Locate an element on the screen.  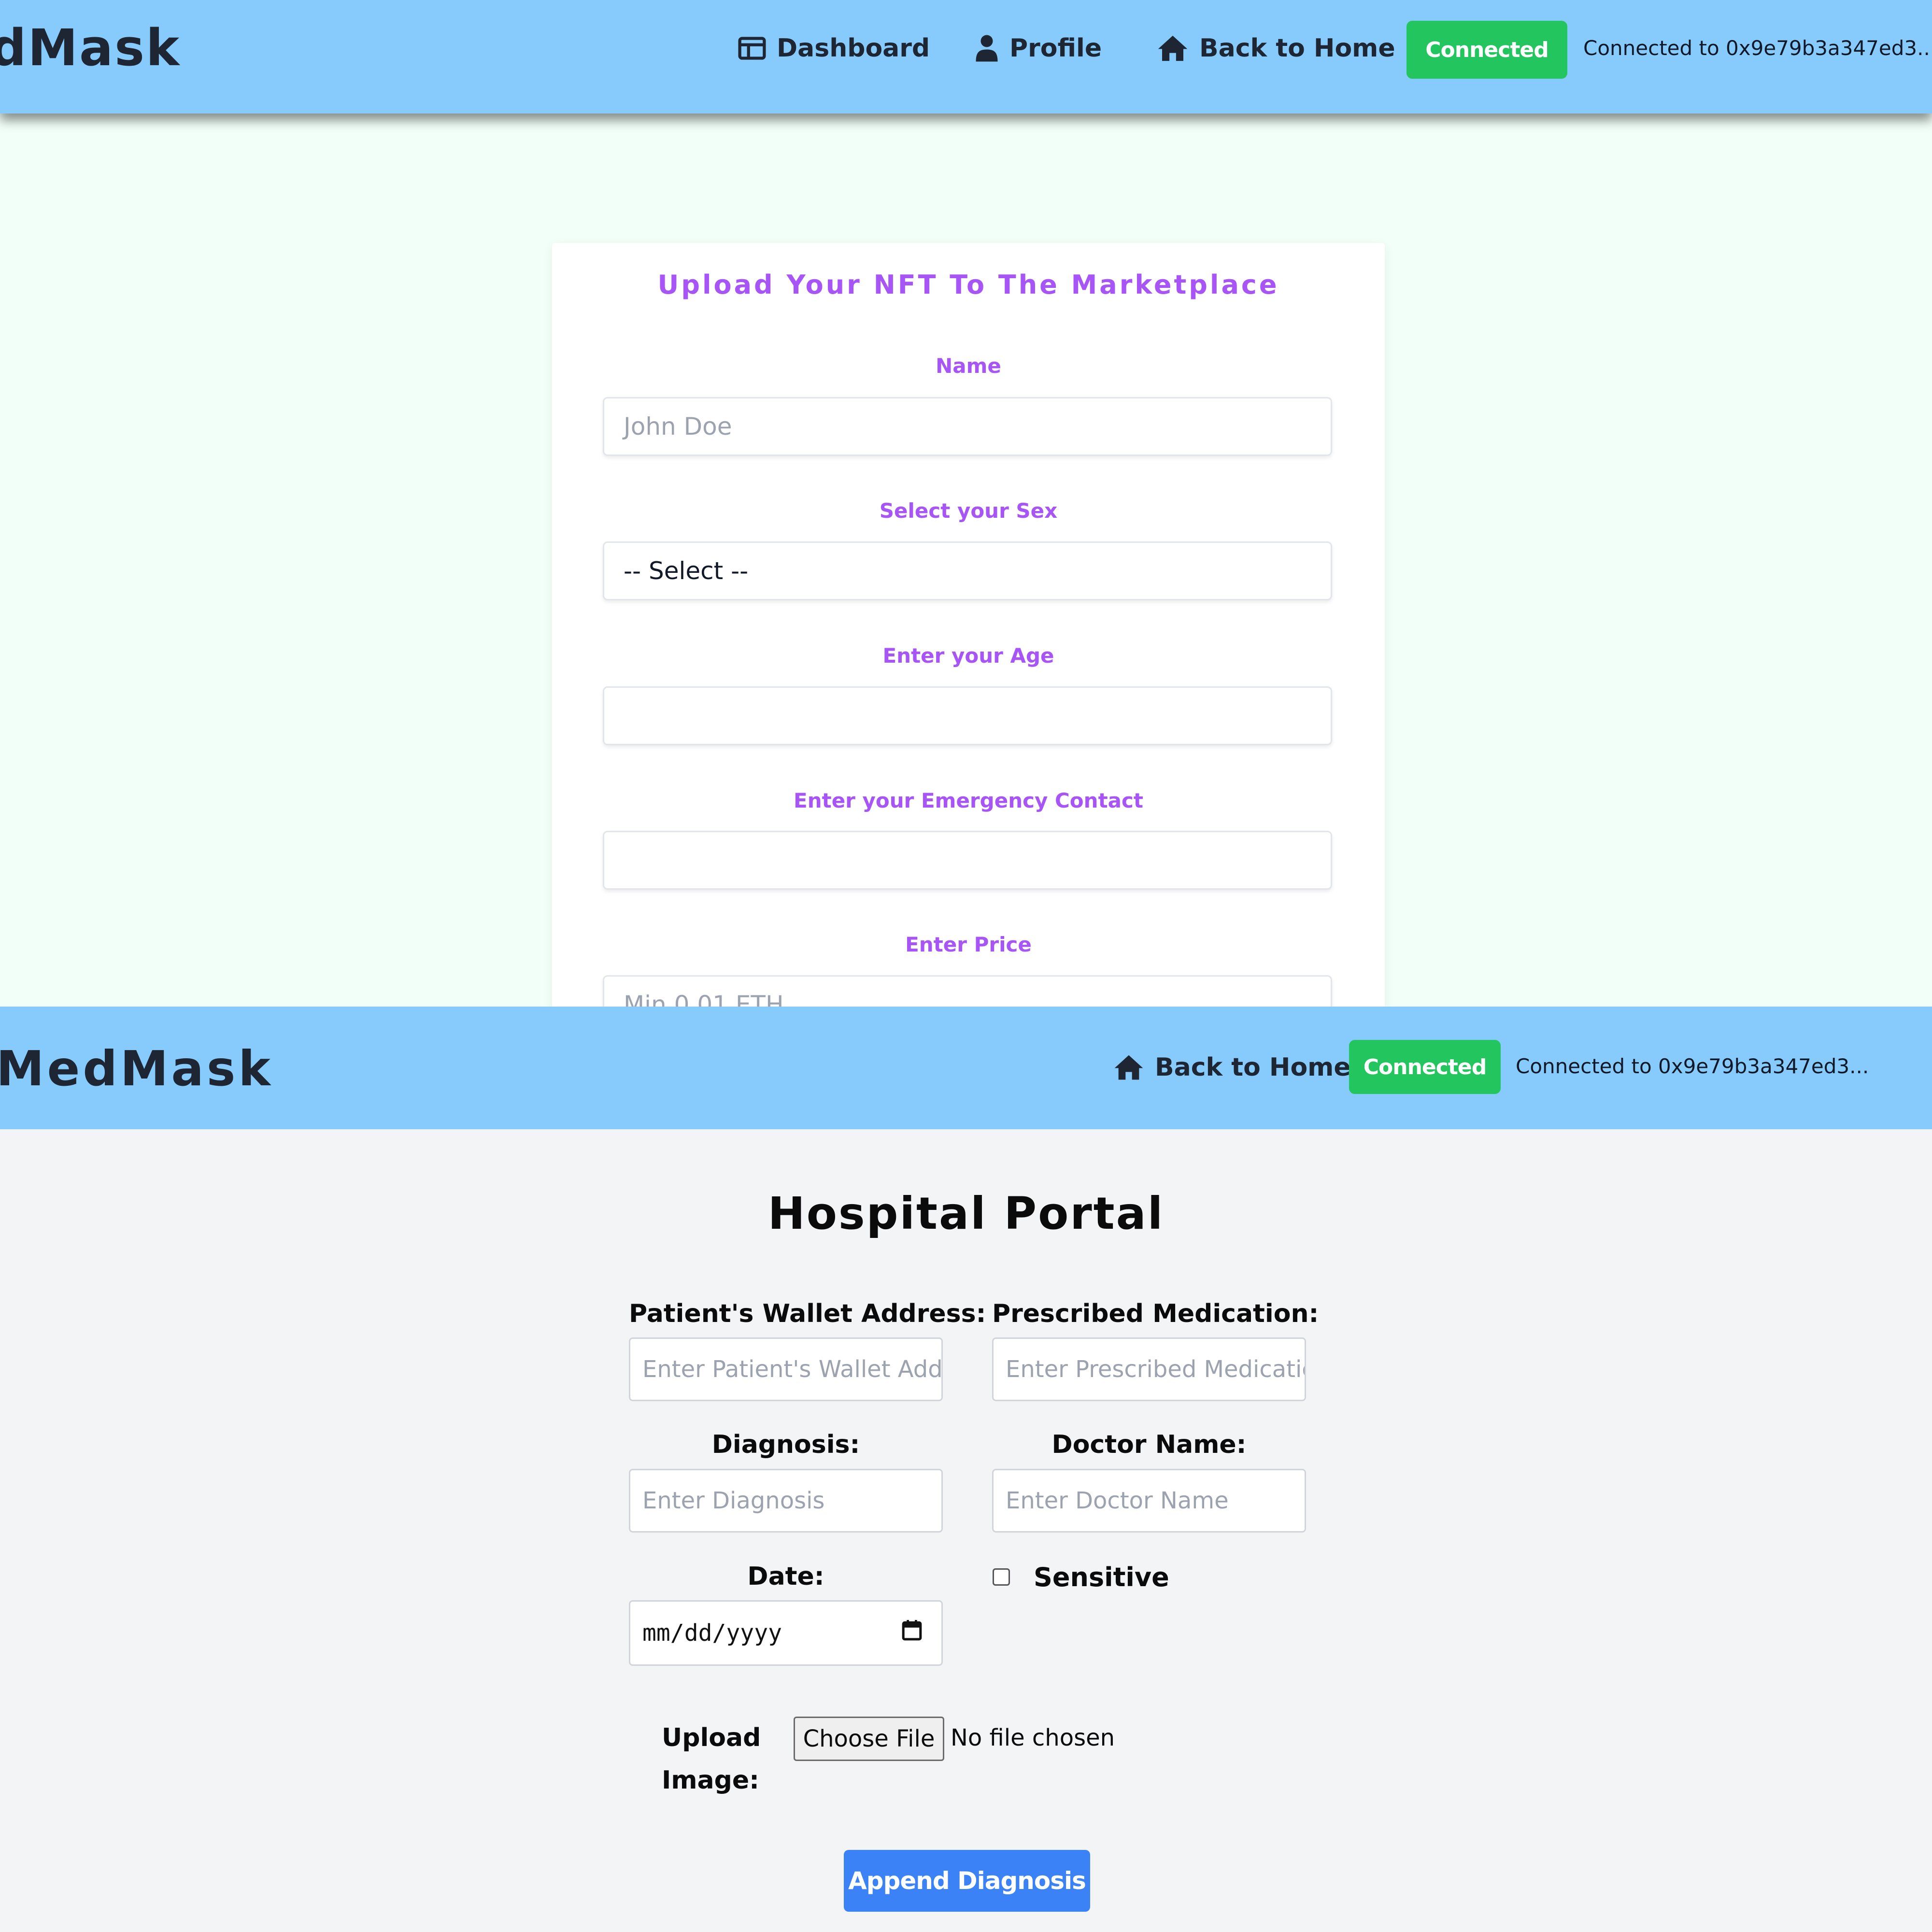
date-input: mm/dd/yyyy is located at coordinates (786, 1633).